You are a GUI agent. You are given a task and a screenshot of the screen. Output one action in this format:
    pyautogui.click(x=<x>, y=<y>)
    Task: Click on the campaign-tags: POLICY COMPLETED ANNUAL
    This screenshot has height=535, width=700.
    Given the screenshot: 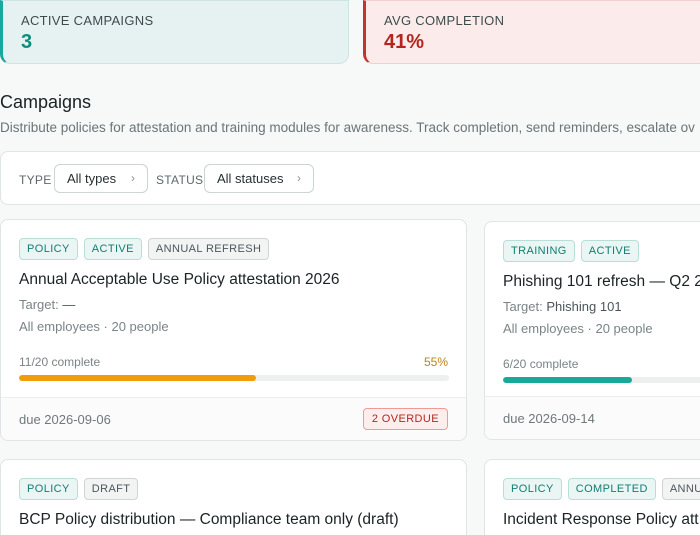 What is the action you would take?
    pyautogui.click(x=601, y=489)
    